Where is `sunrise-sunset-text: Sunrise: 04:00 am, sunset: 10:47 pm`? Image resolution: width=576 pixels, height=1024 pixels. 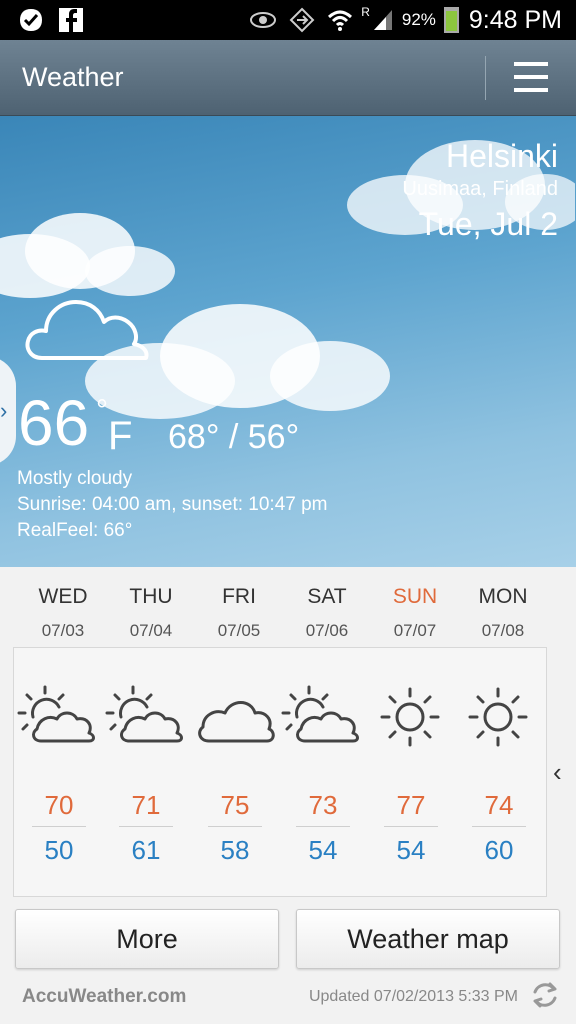 sunrise-sunset-text: Sunrise: 04:00 am, sunset: 10:47 pm is located at coordinates (172, 504).